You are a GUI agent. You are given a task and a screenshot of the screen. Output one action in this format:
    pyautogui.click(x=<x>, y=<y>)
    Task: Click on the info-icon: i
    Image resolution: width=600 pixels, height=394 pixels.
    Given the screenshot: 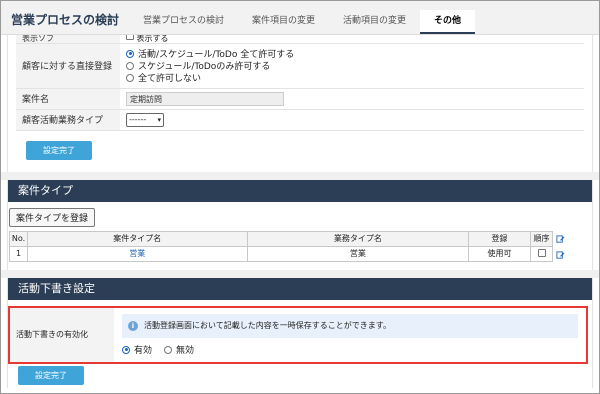 What is the action you would take?
    pyautogui.click(x=133, y=325)
    